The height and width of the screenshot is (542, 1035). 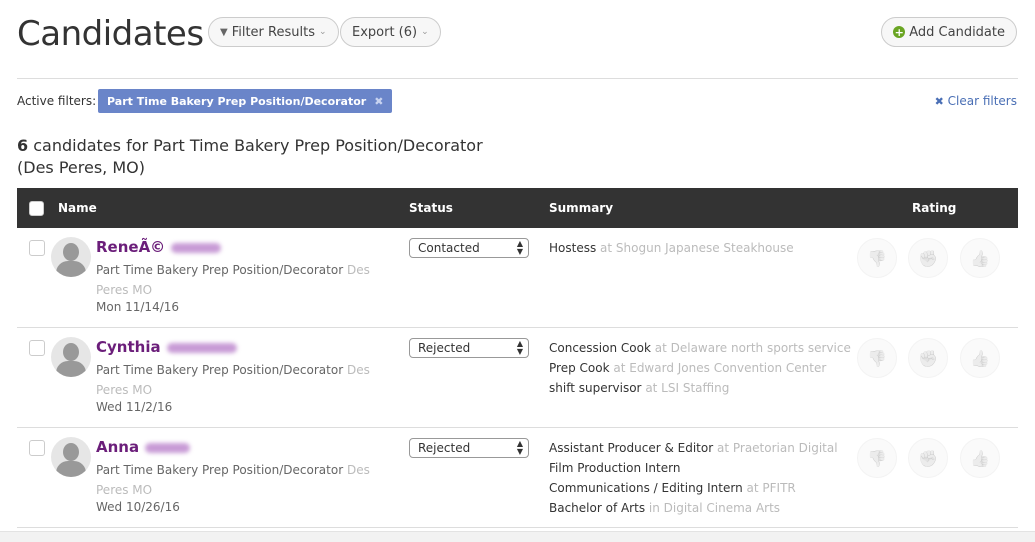 I want to click on summary-detail: at Shogun Japanese Steakhouse, so click(x=697, y=248).